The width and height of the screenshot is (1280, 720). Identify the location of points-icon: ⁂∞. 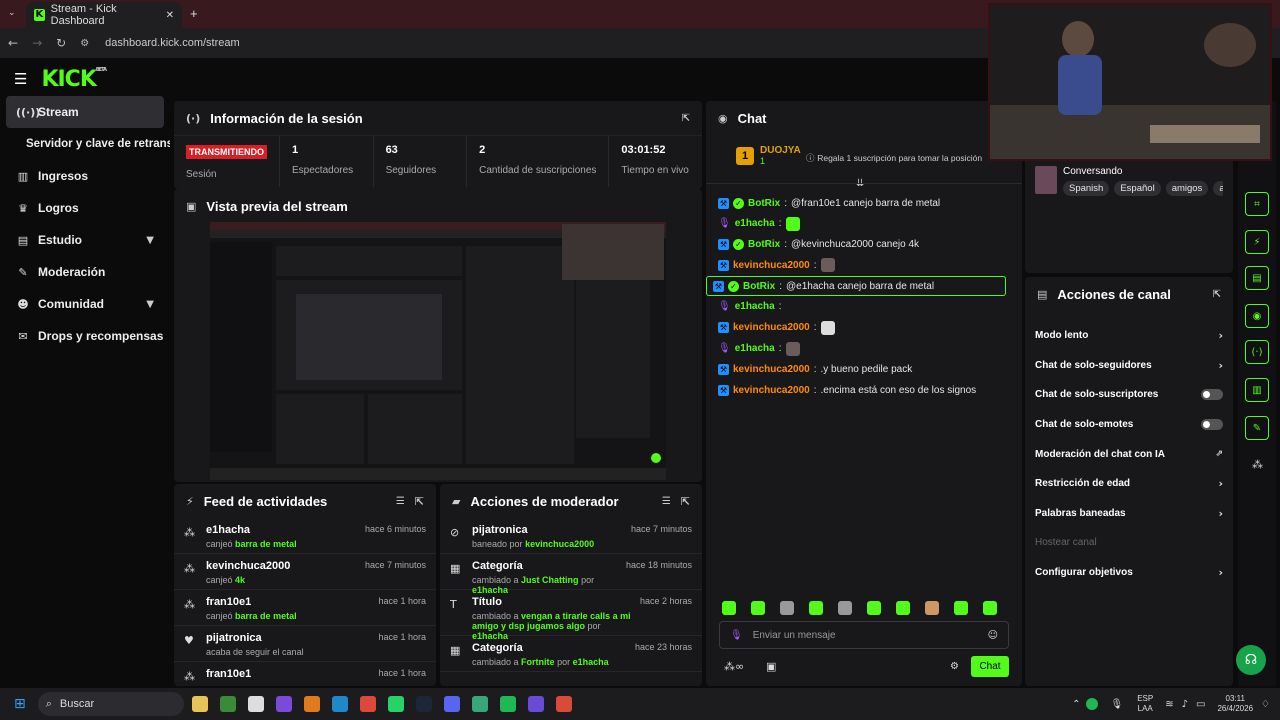
(734, 666).